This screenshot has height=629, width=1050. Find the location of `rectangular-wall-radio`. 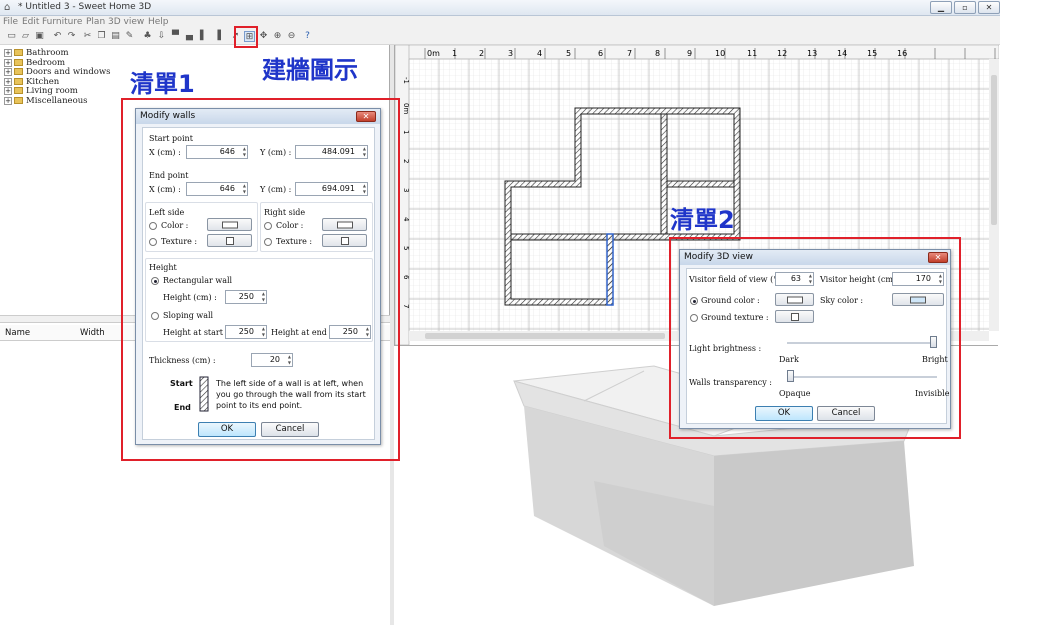

rectangular-wall-radio is located at coordinates (155, 281).